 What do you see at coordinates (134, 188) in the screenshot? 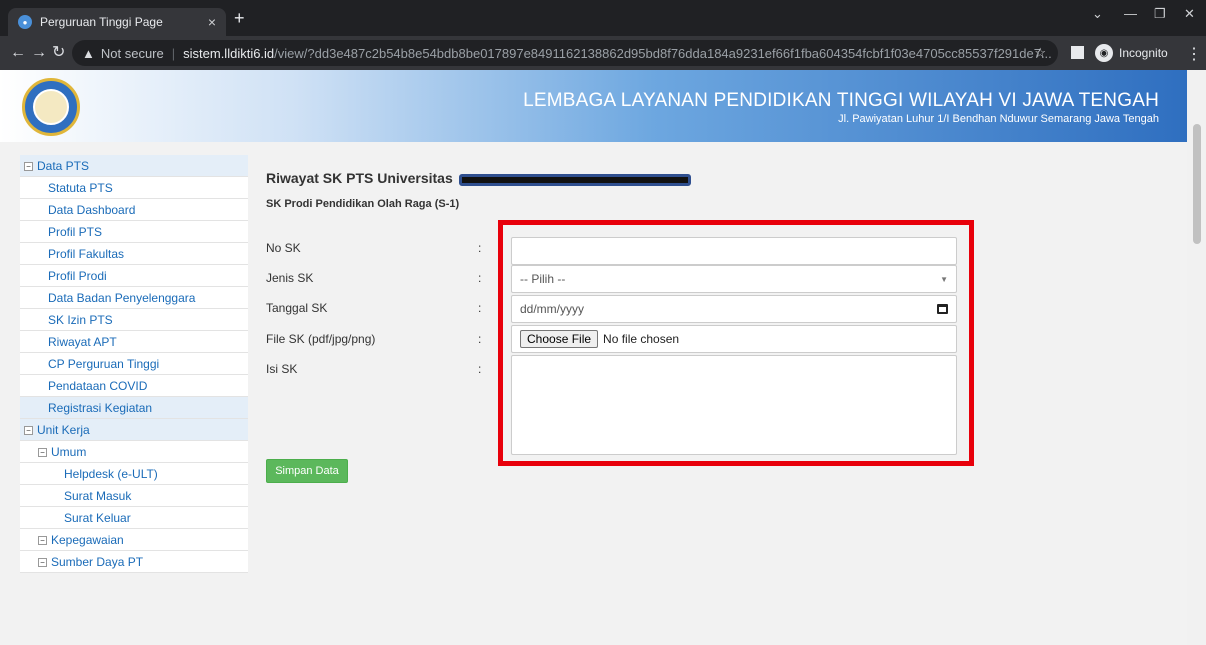
I see `sidebar-item: Statuta PTS` at bounding box center [134, 188].